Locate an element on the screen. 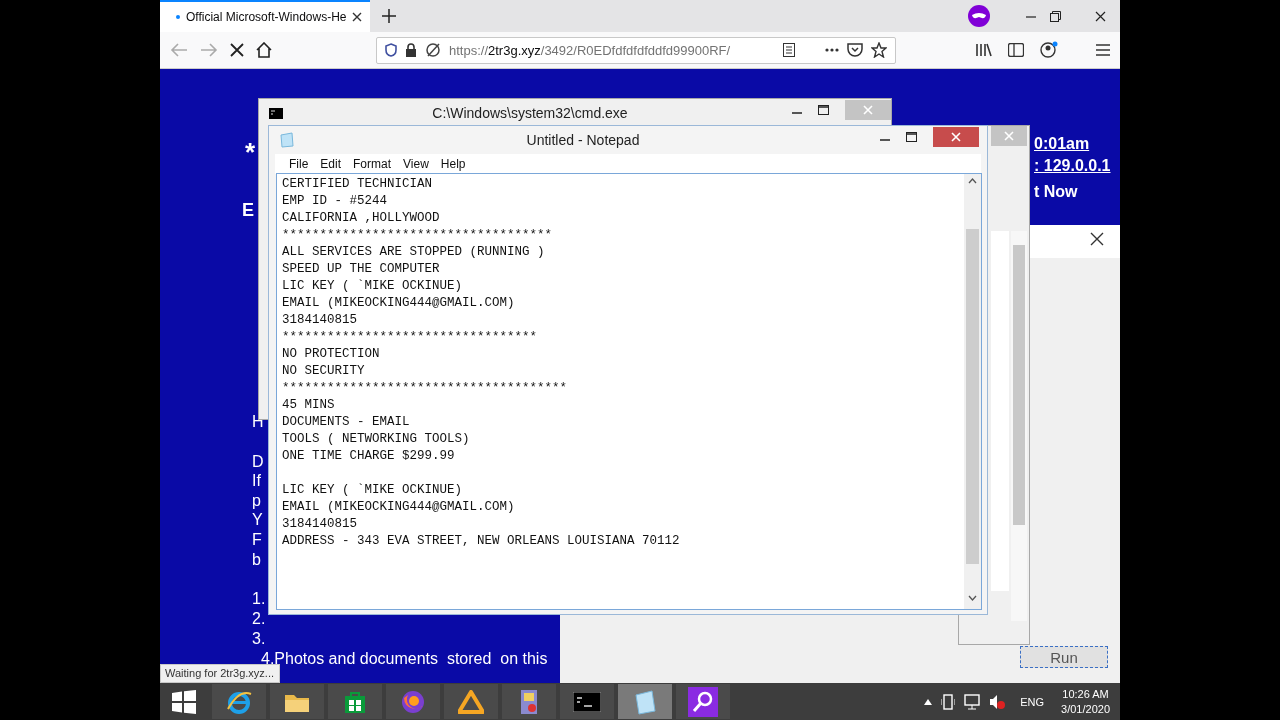 The height and width of the screenshot is (720, 1280). text-line: CALIFORNIA ,HOLLYWOOD is located at coordinates (361, 218).